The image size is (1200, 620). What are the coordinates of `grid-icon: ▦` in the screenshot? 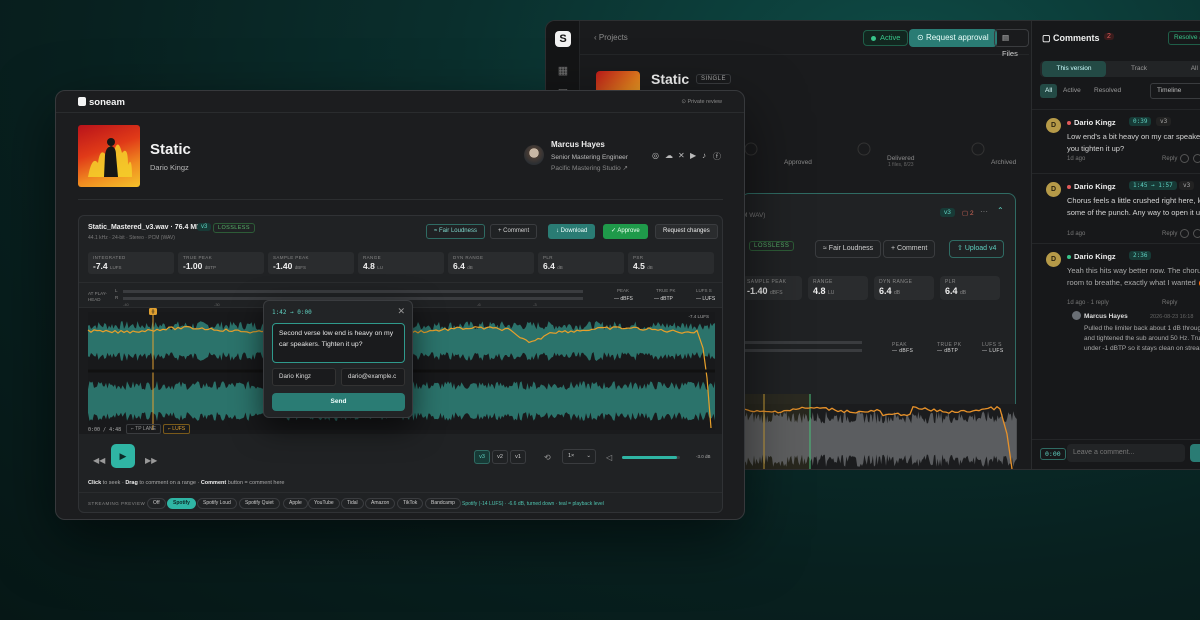 It's located at (563, 71).